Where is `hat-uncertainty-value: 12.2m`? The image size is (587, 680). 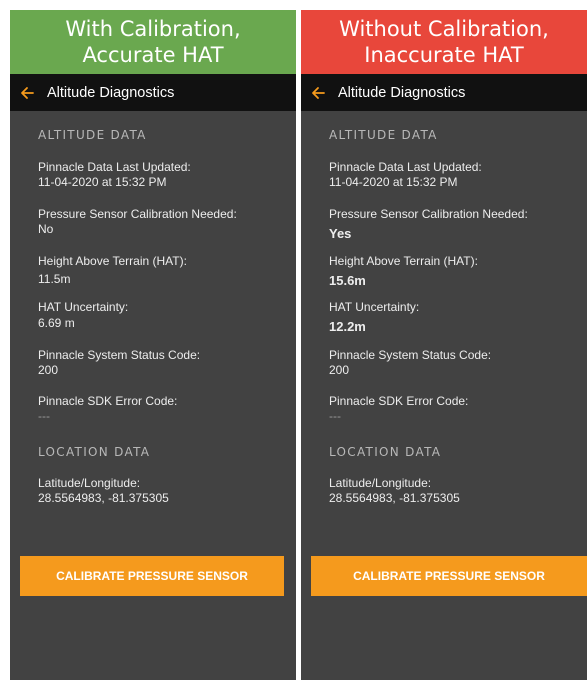 hat-uncertainty-value: 12.2m is located at coordinates (347, 326).